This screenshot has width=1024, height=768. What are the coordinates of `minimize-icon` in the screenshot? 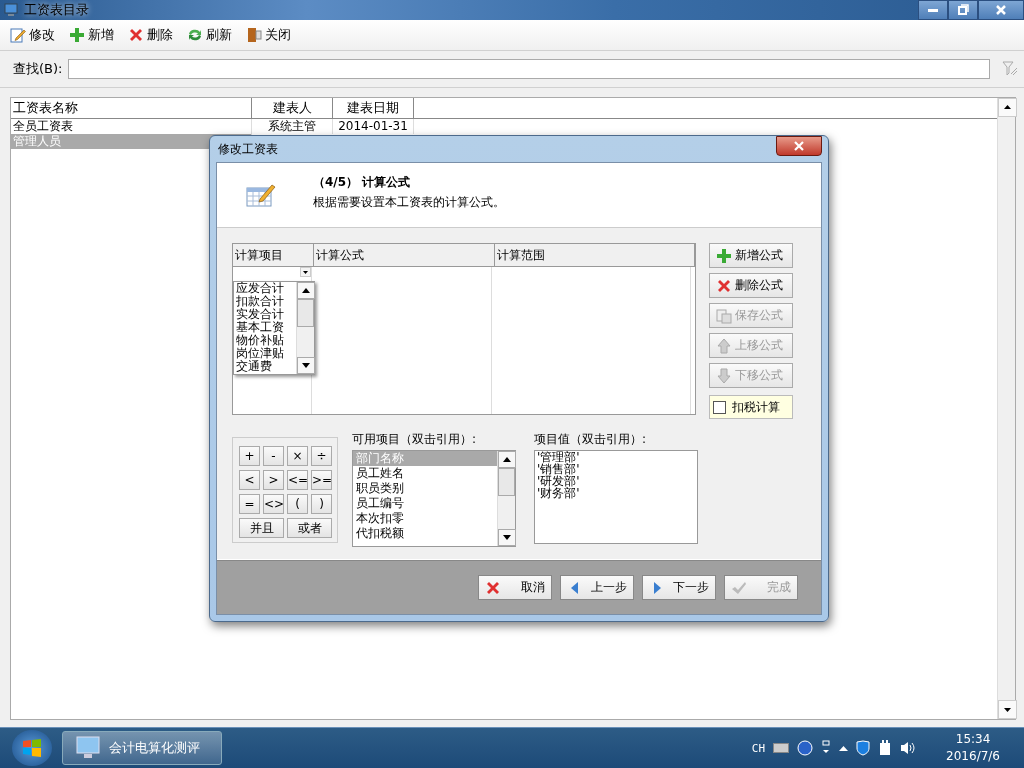 It's located at (933, 10).